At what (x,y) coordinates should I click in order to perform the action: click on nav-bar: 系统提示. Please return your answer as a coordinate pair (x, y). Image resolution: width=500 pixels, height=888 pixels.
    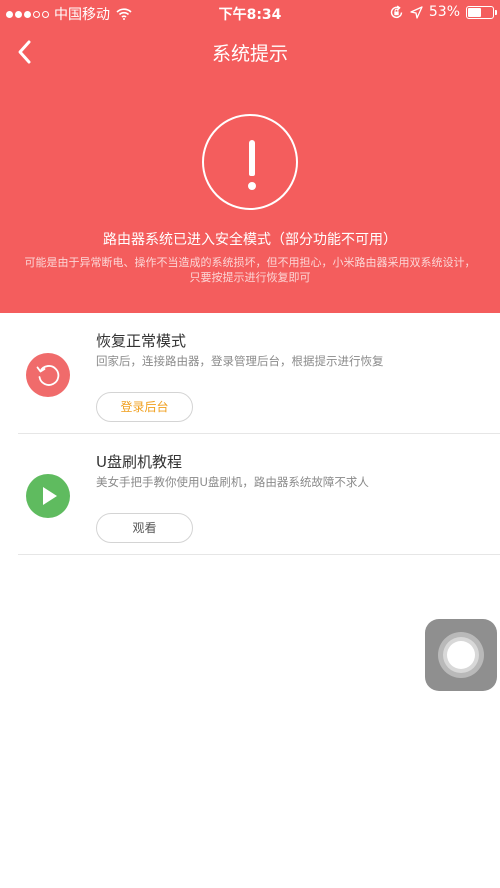
    Looking at the image, I should click on (250, 52).